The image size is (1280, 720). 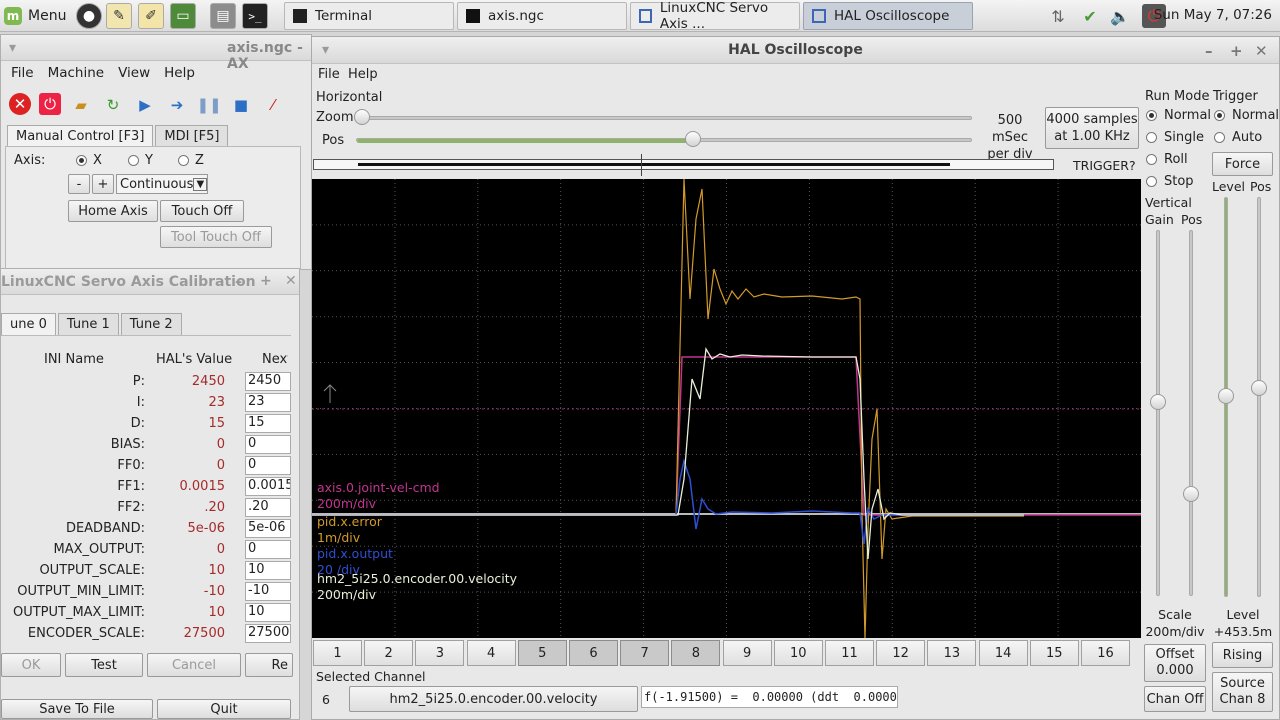 I want to click on tab-mdi: MDI [F5], so click(x=192, y=136).